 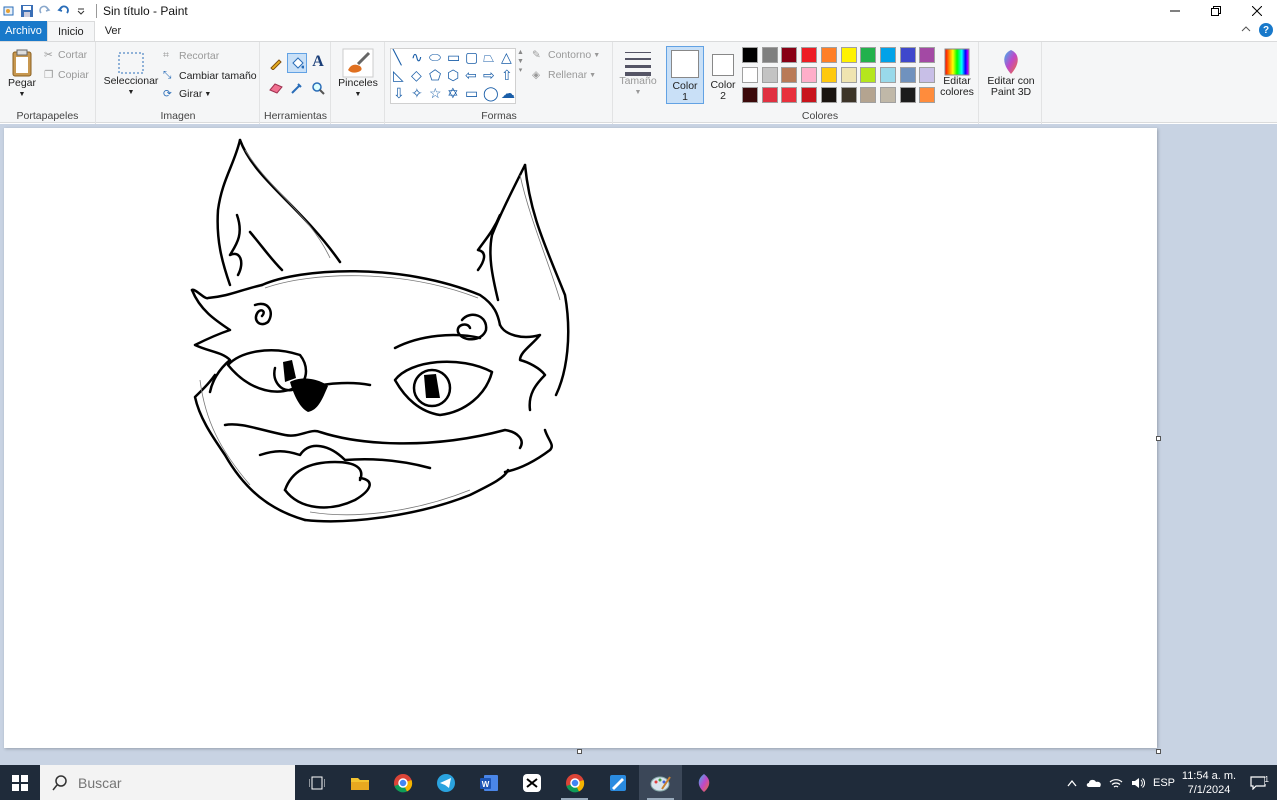 I want to click on triangle-shape-icon: △, so click(x=506, y=57).